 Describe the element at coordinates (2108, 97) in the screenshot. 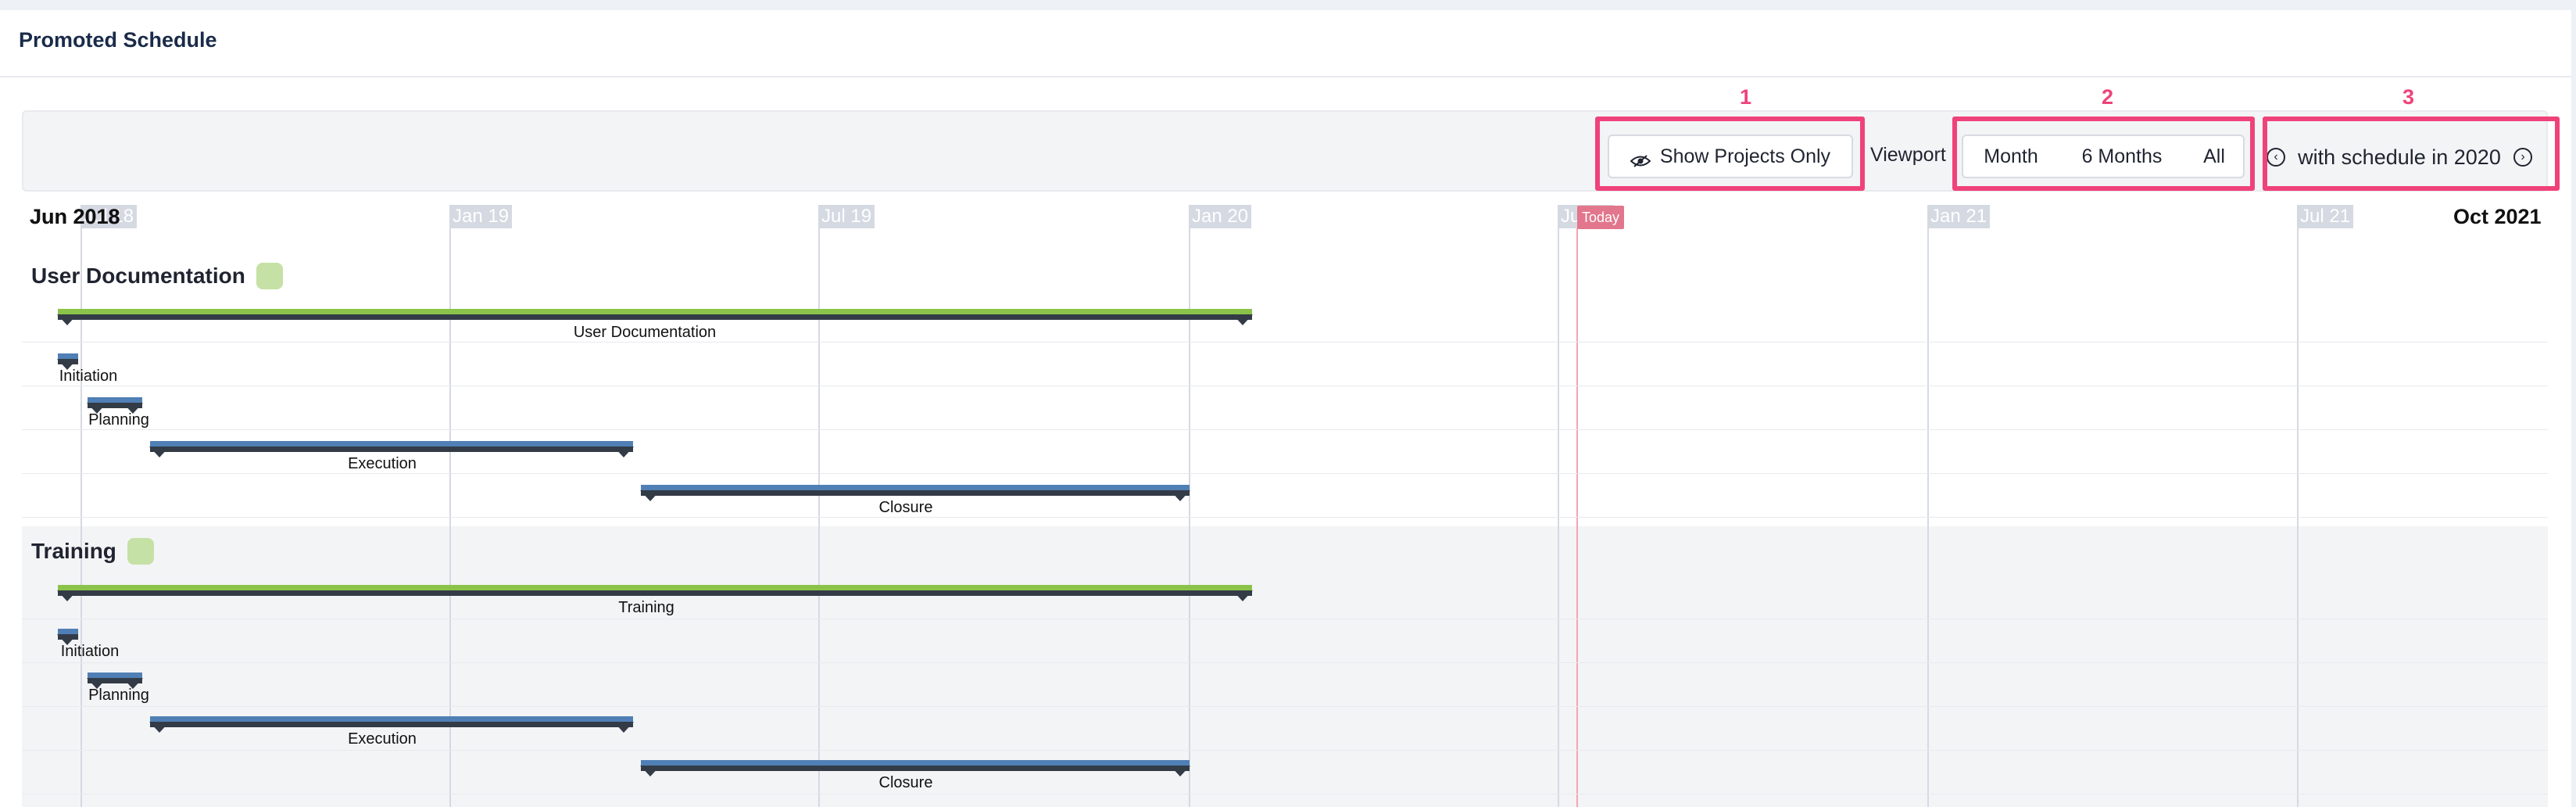

I see `annotation-number-2: 2` at that location.